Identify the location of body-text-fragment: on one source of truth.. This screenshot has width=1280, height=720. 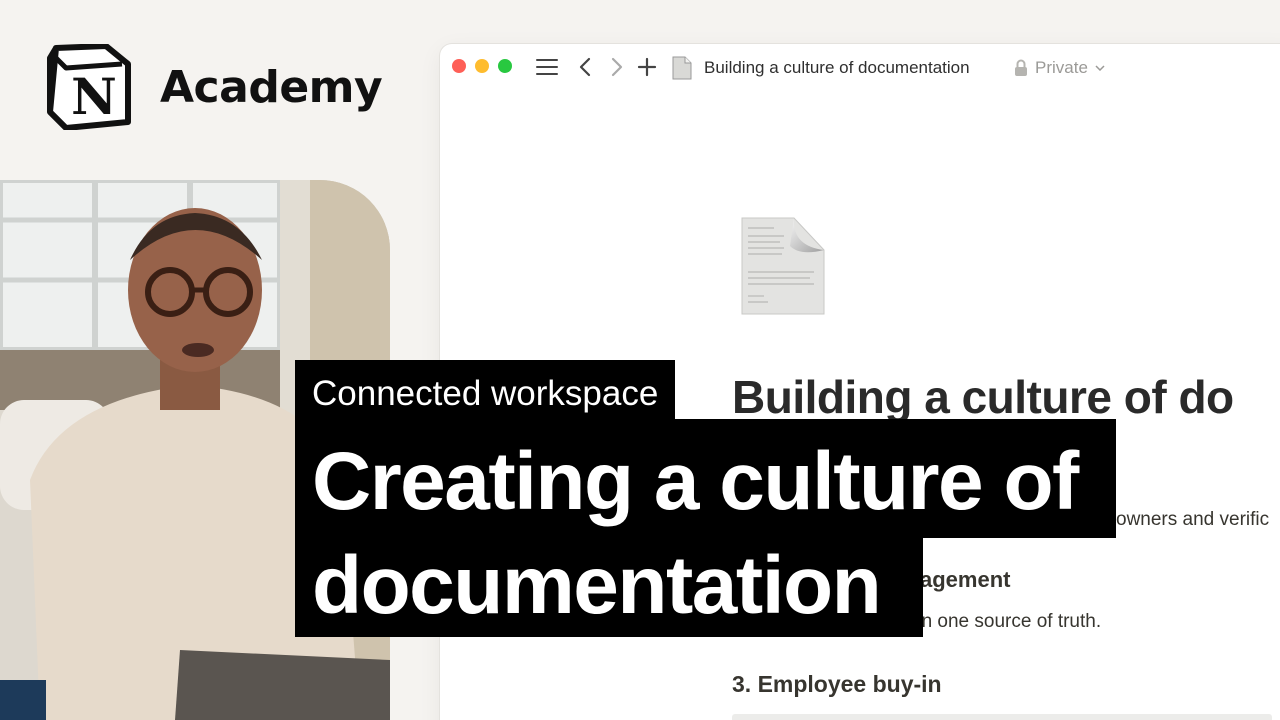
(1006, 622).